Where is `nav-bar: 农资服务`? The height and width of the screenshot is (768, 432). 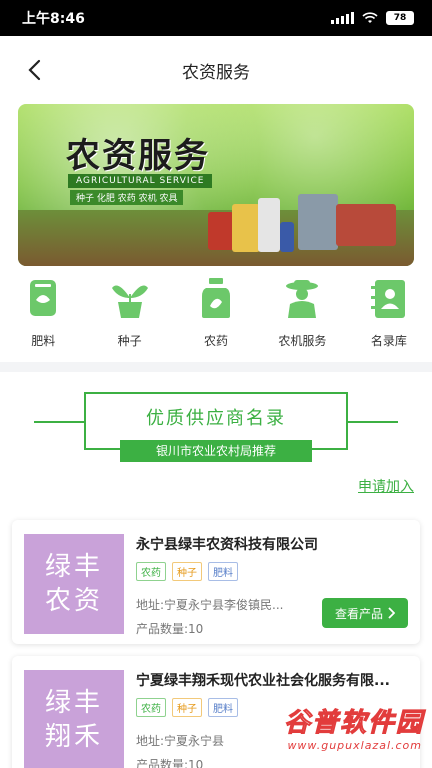 nav-bar: 农资服务 is located at coordinates (216, 70).